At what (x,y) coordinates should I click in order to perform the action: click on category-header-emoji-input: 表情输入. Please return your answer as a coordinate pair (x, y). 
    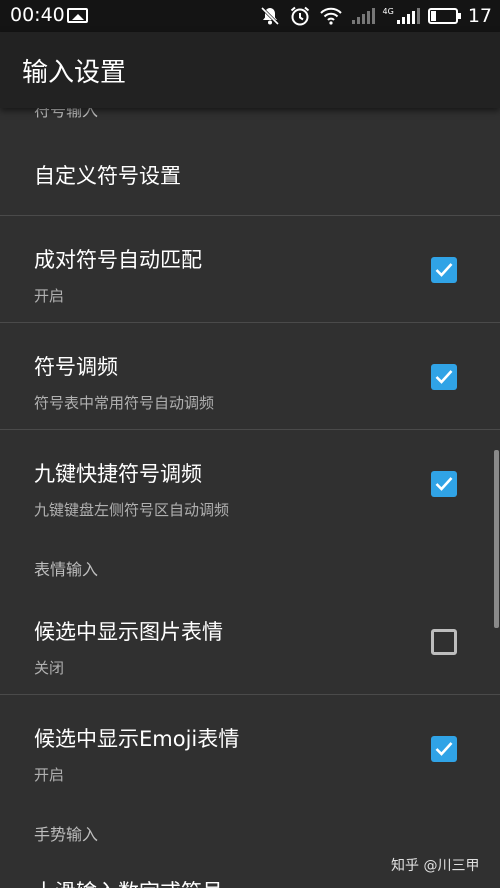
    Looking at the image, I should click on (66, 569).